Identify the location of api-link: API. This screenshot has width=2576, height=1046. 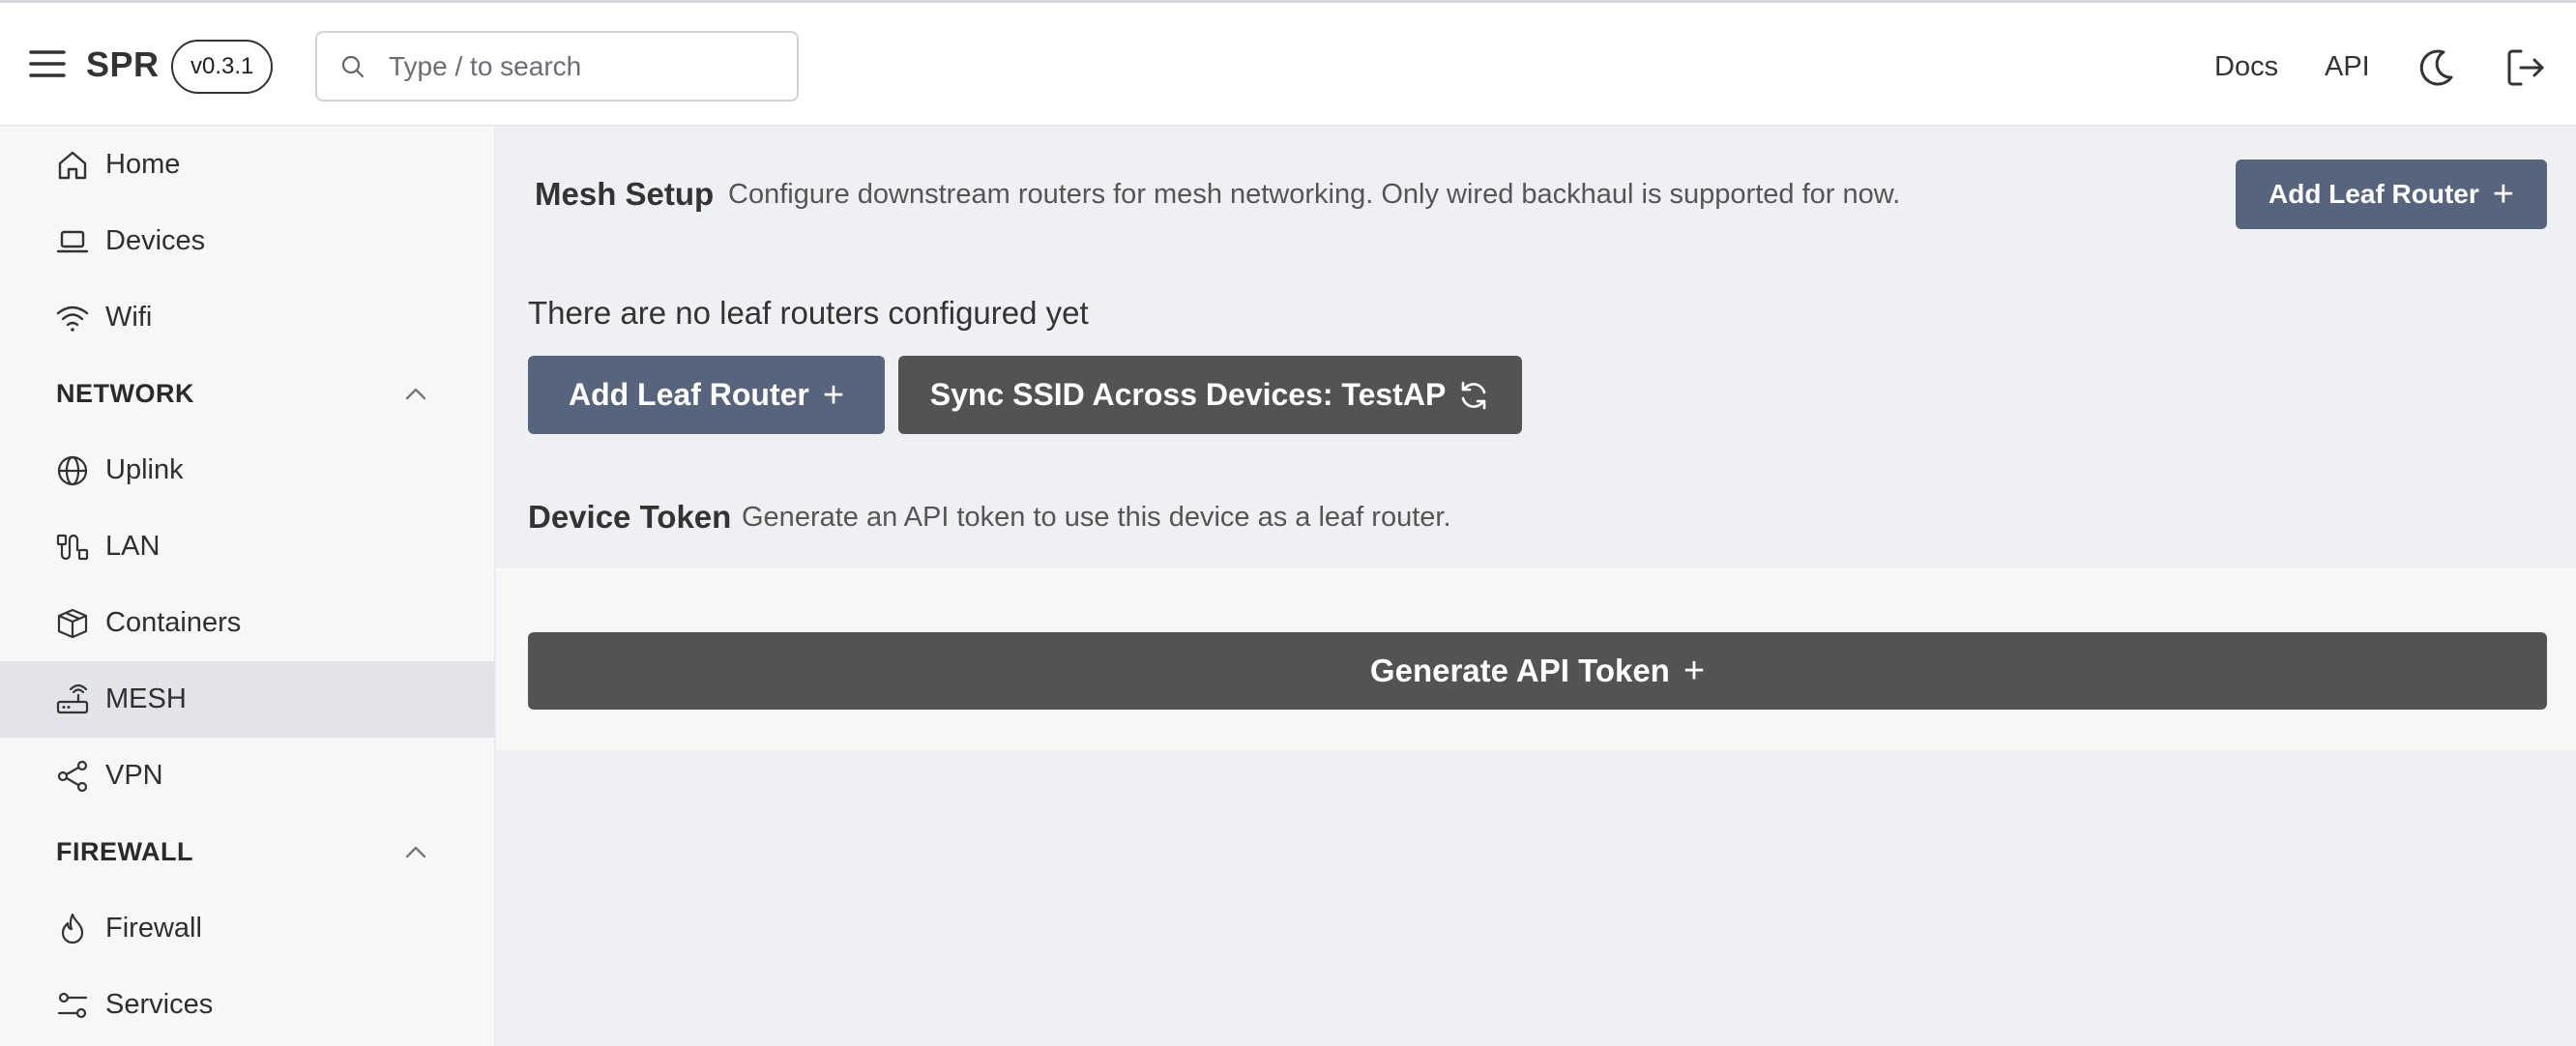
(2347, 67).